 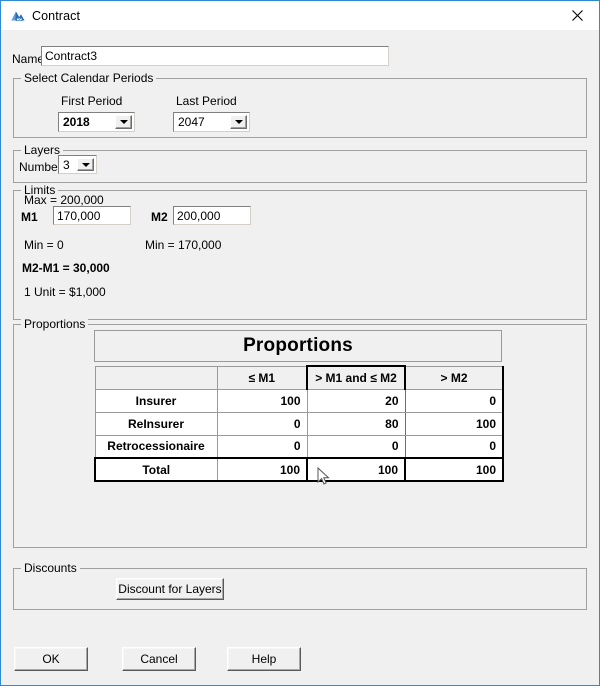 I want to click on column-header-between-m1-m2: > M1 and ≤ M2, so click(x=356, y=377).